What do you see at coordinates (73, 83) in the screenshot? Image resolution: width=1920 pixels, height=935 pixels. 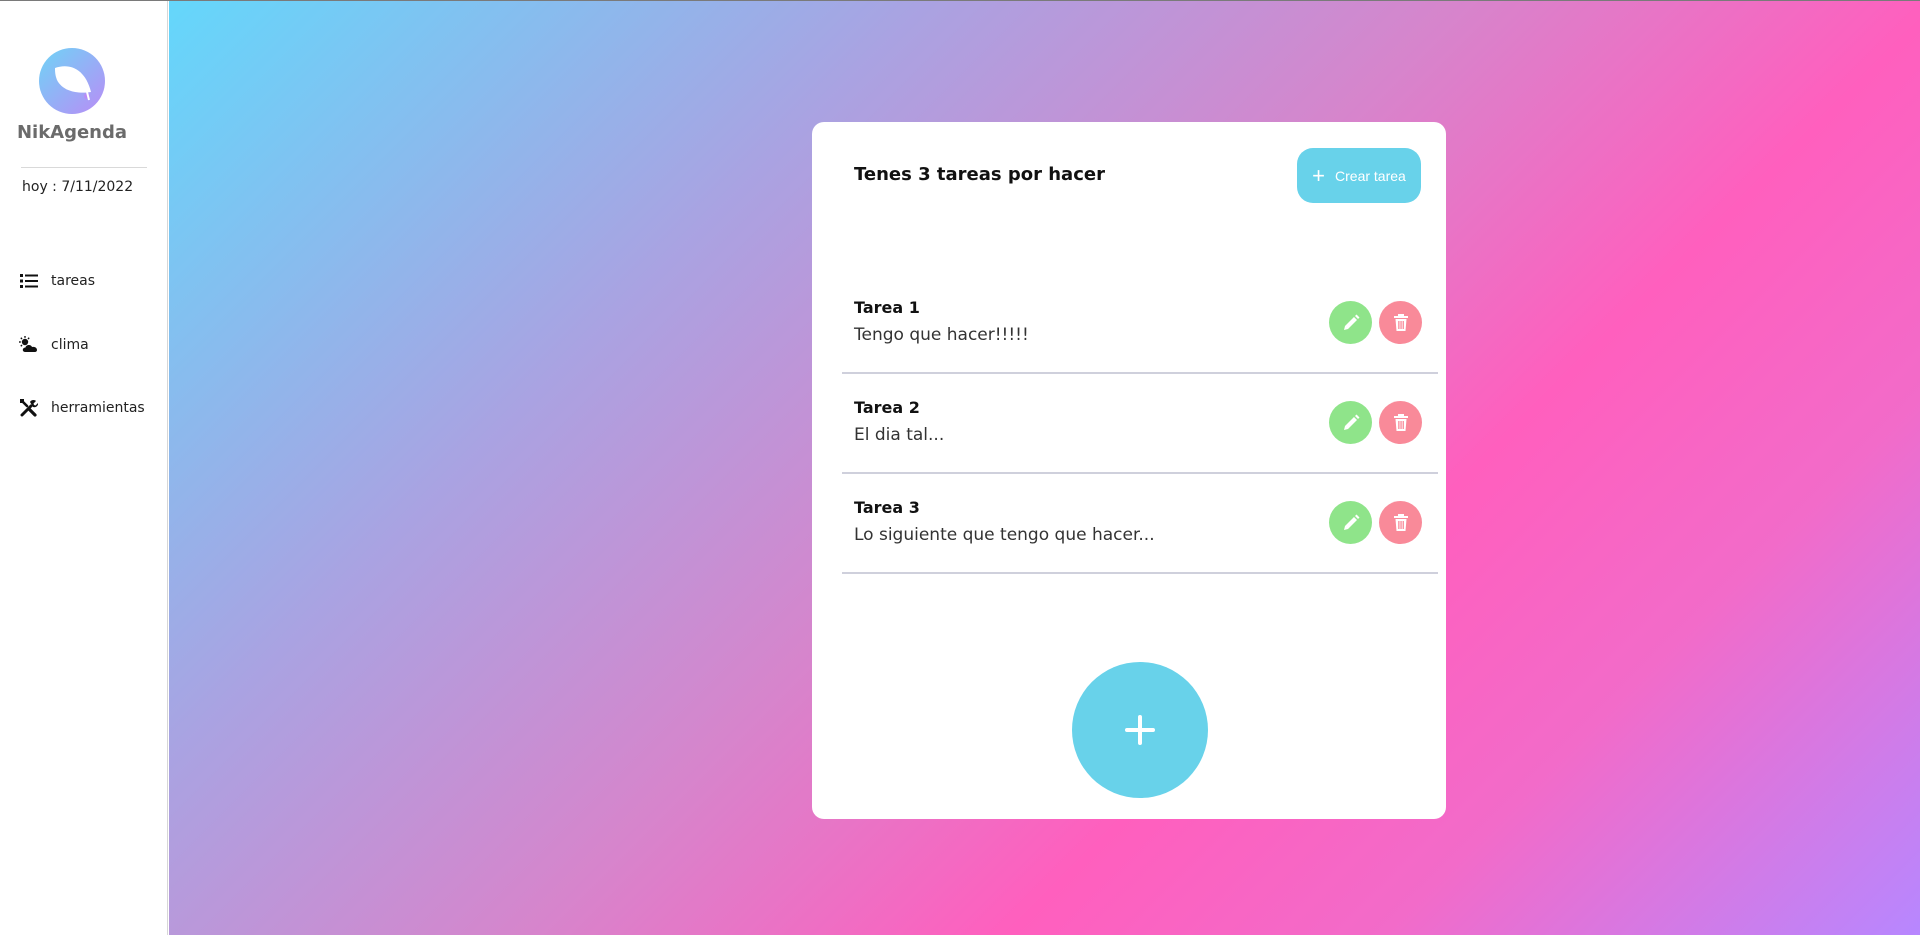 I see `leaf-logo-icon` at bounding box center [73, 83].